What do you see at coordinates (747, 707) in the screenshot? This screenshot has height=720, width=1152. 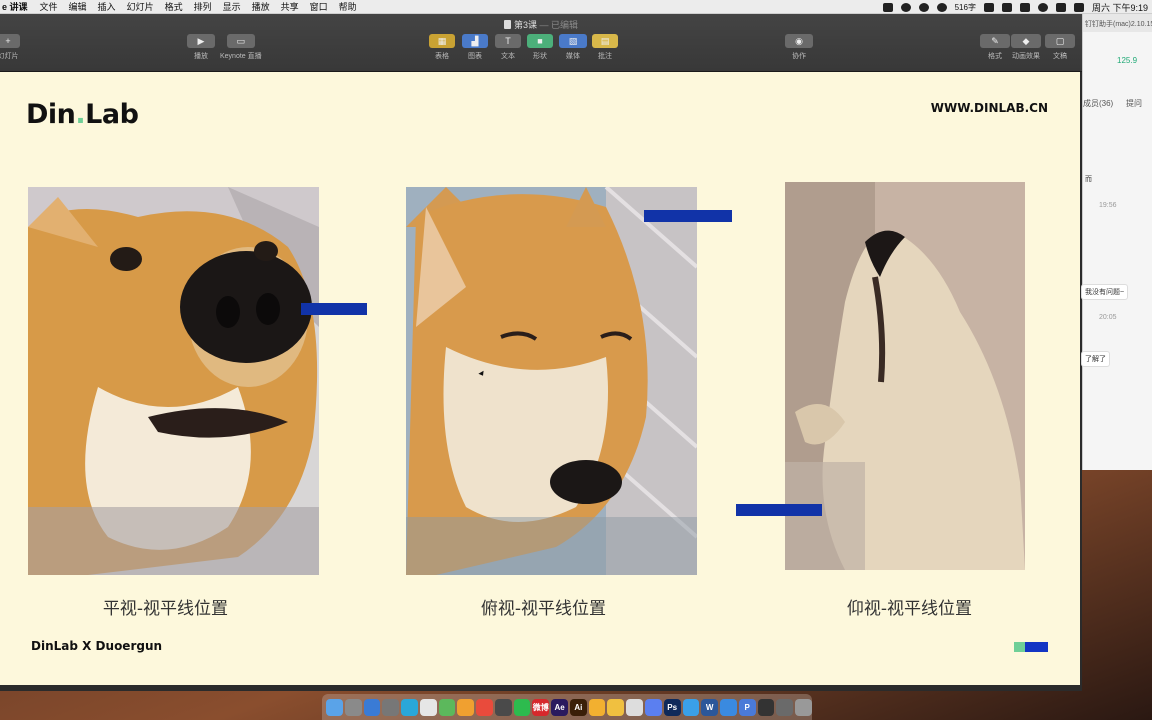 I see `pages-icon: P` at bounding box center [747, 707].